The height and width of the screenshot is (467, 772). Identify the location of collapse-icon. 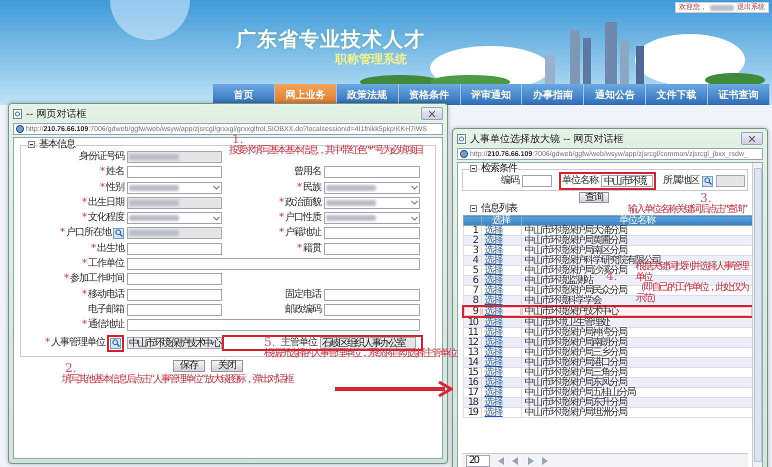
(473, 208).